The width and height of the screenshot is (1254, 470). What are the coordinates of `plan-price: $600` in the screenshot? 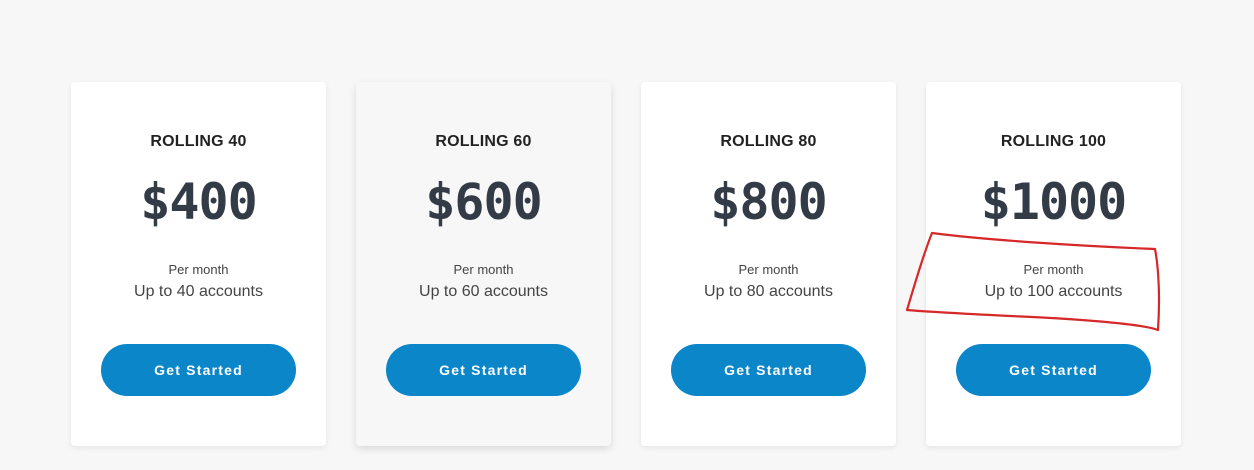 It's located at (483, 202).